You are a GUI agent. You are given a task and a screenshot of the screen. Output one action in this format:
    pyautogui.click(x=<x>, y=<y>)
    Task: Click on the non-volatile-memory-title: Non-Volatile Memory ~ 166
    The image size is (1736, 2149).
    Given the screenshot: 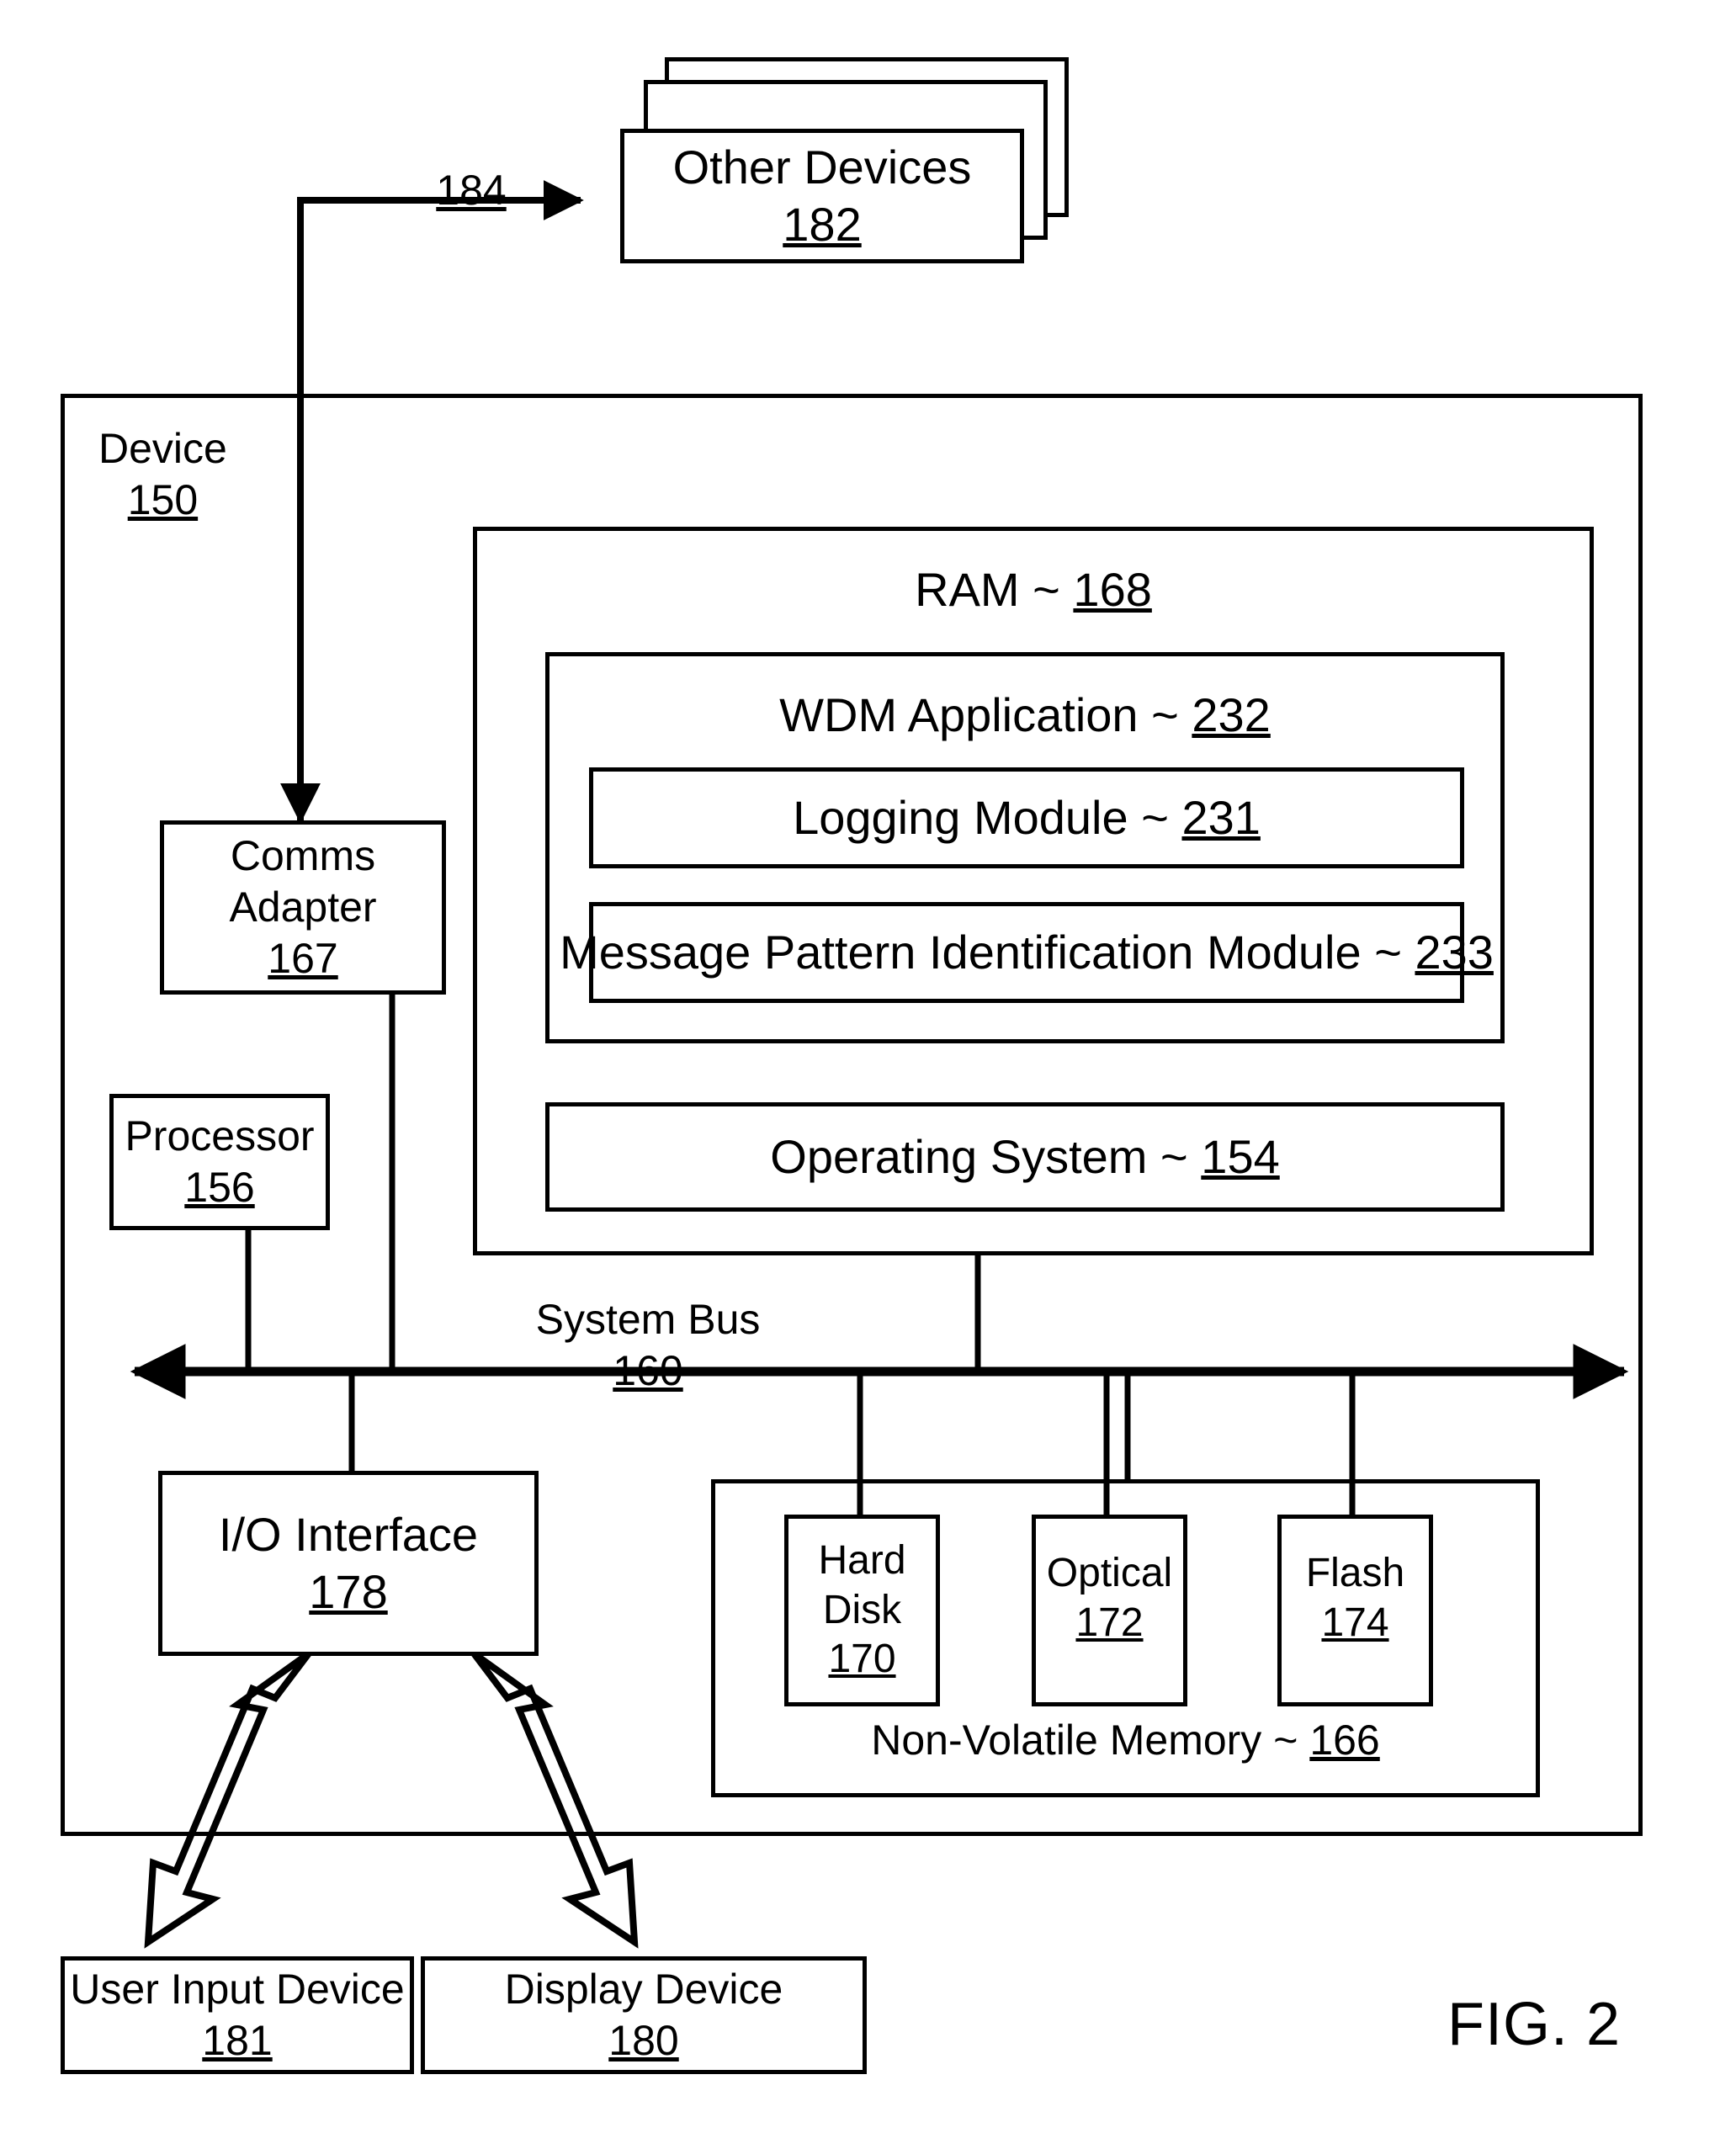 What is the action you would take?
    pyautogui.click(x=1125, y=1740)
    